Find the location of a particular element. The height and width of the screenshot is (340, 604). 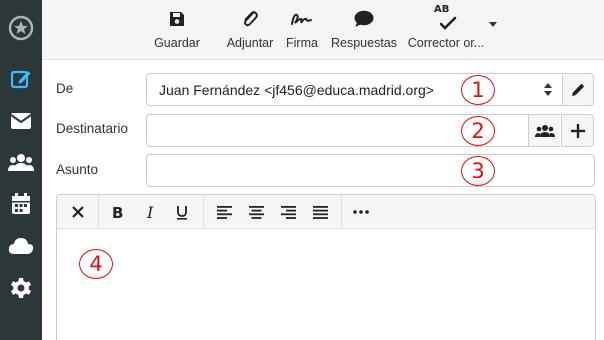

pencil-icon is located at coordinates (577, 89).